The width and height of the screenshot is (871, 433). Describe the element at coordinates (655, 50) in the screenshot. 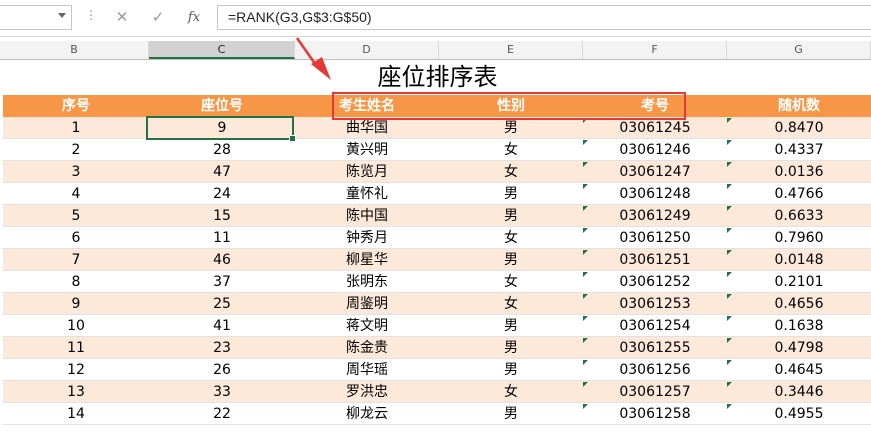

I see `column-header-f: F` at that location.